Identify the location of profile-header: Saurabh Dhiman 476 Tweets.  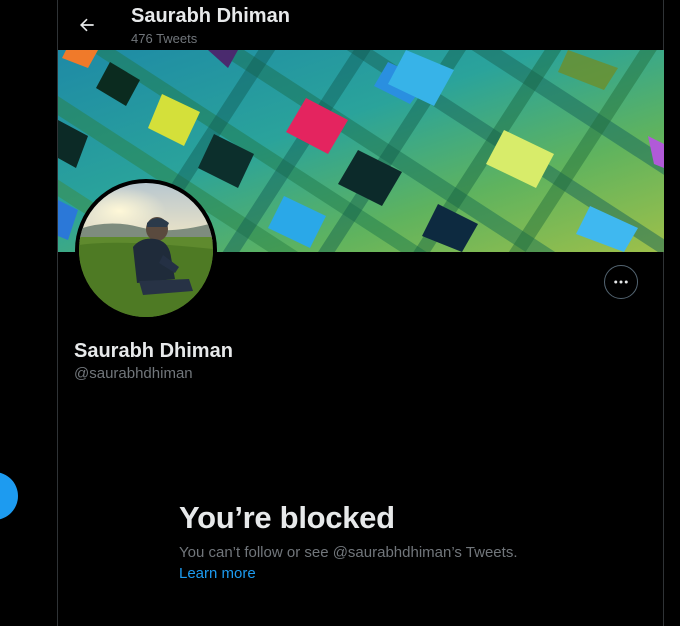
(360, 25).